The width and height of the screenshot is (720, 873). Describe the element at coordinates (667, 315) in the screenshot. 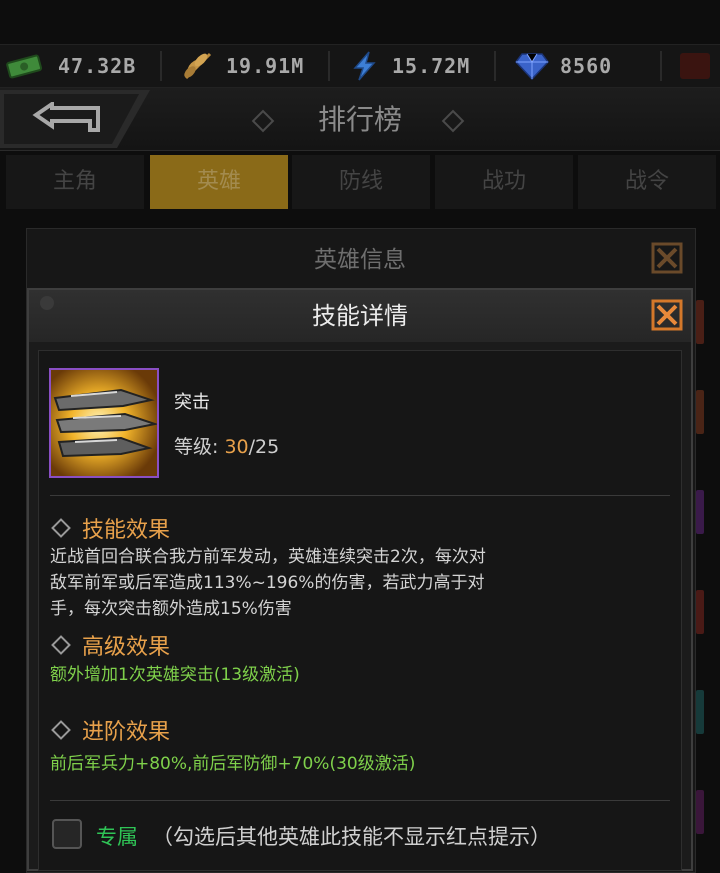

I see `close-icon` at that location.